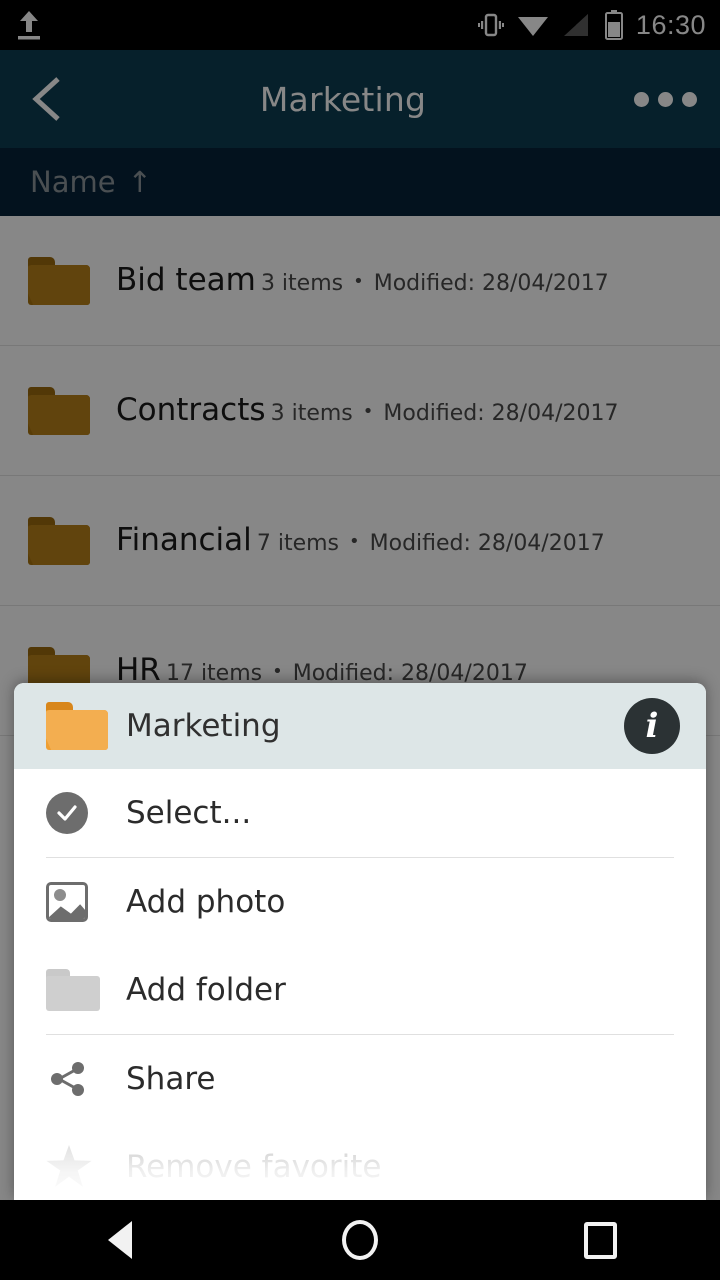 This screenshot has width=720, height=1280. What do you see at coordinates (360, 726) in the screenshot?
I see `sheet-header: Marketing i` at bounding box center [360, 726].